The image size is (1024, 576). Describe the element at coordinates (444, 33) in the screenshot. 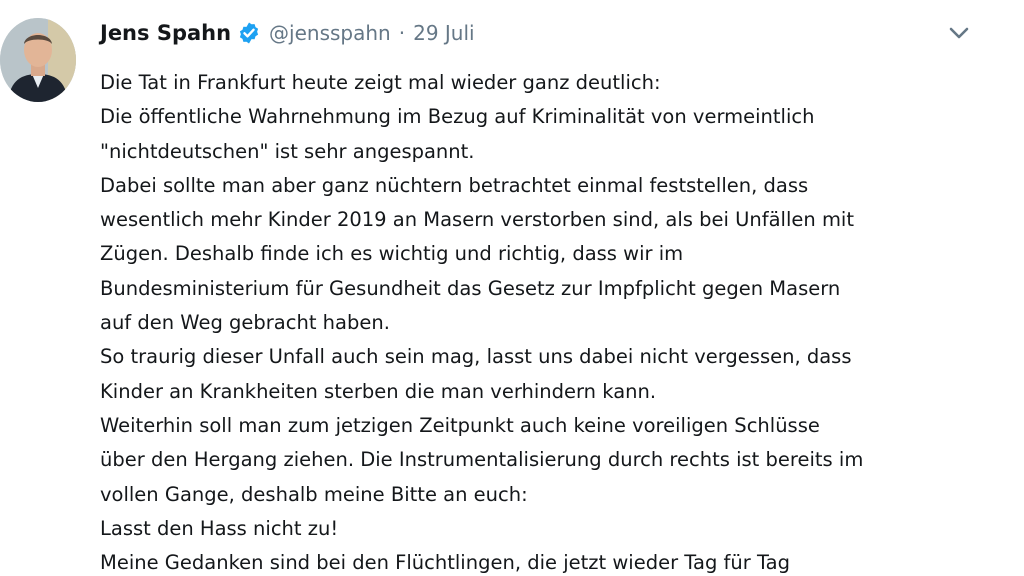

I see `tweet-date: 29 Juli` at that location.